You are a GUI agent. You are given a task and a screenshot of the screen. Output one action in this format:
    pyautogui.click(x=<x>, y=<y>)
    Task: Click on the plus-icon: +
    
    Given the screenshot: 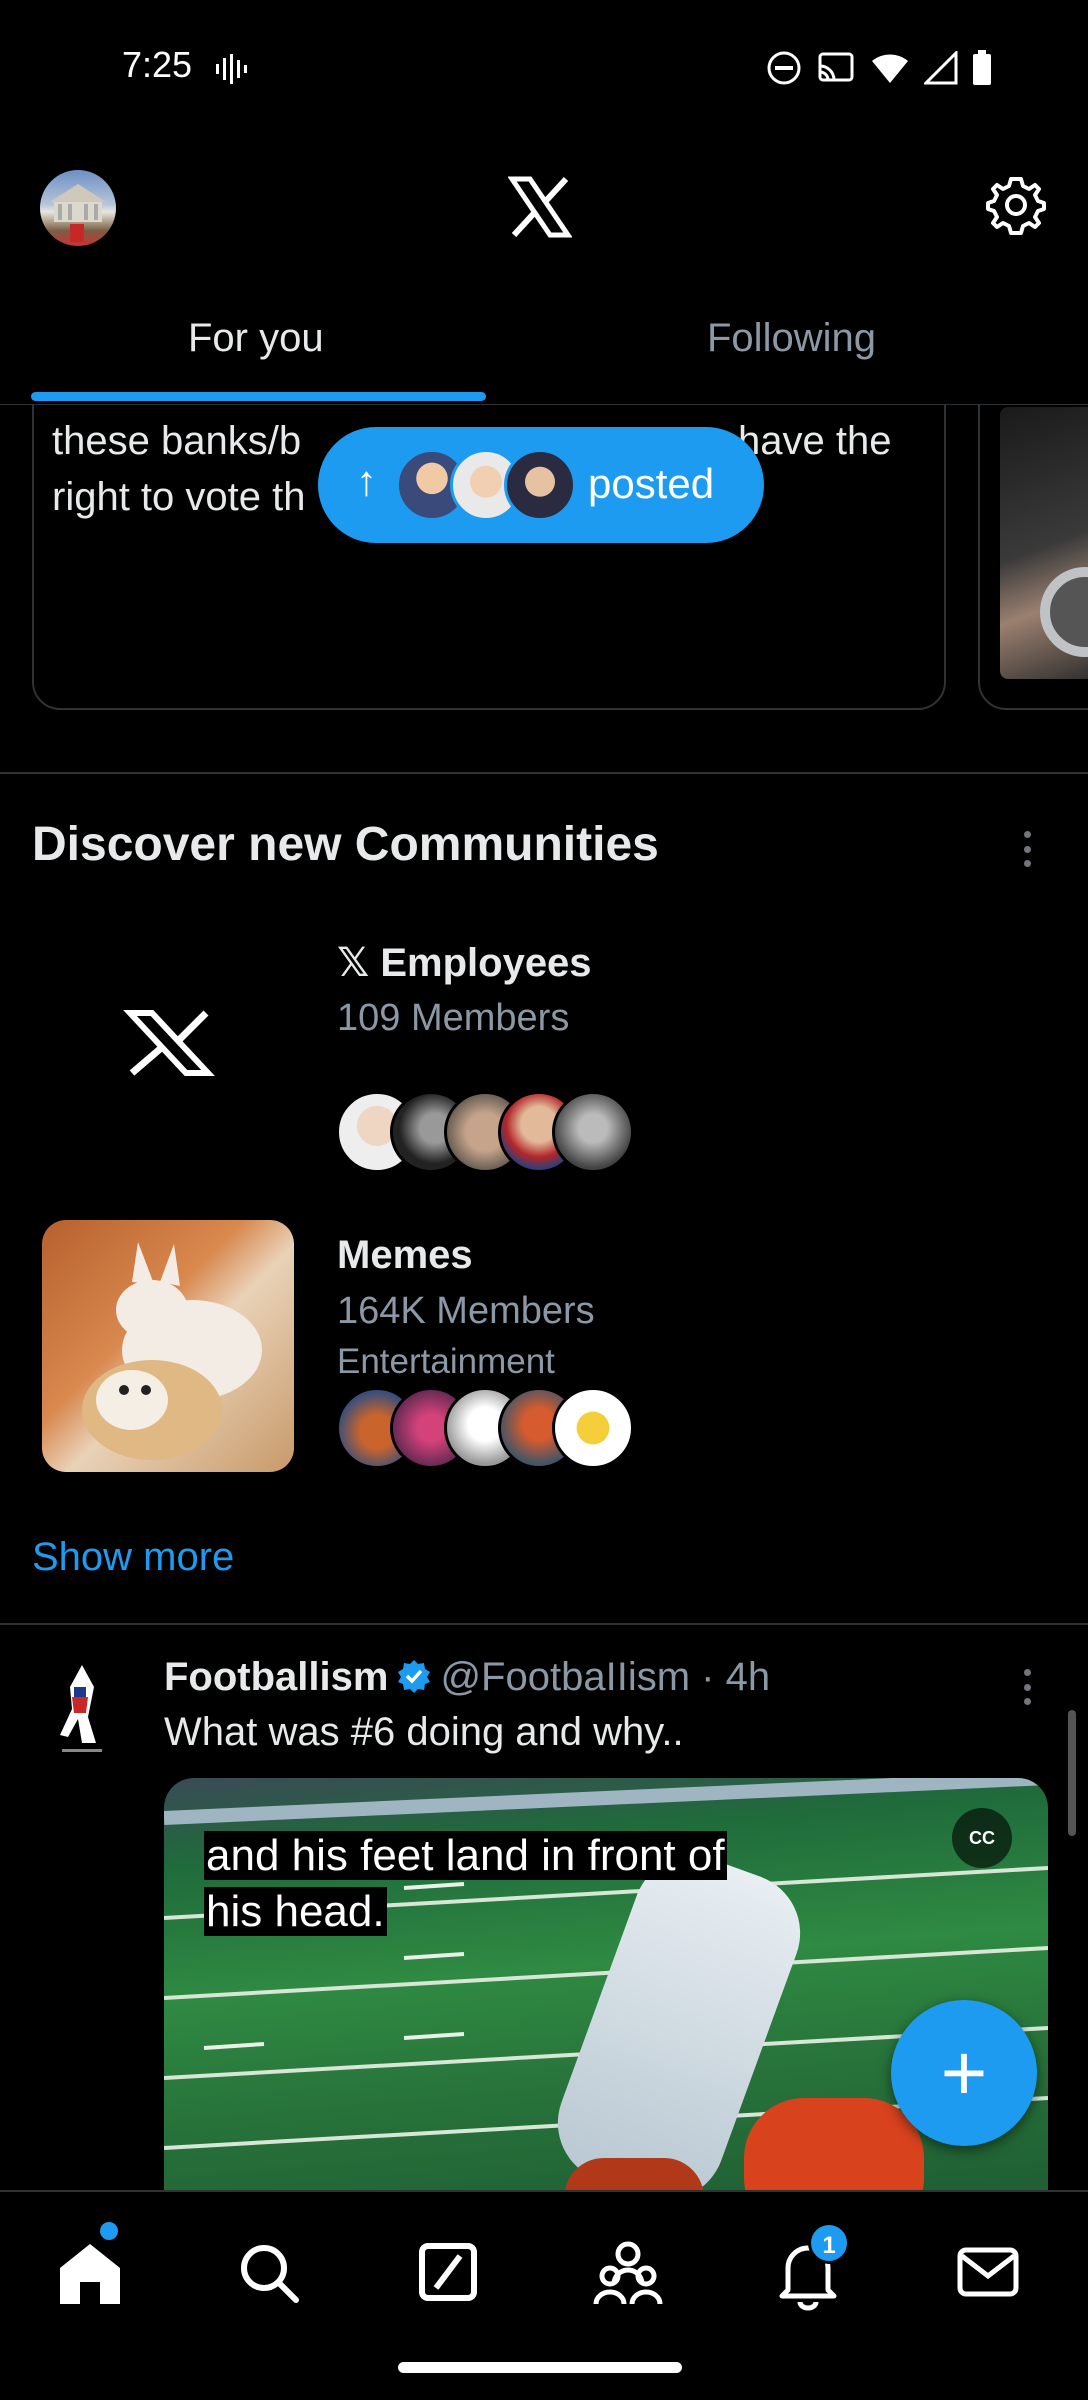 What is the action you would take?
    pyautogui.click(x=964, y=2072)
    